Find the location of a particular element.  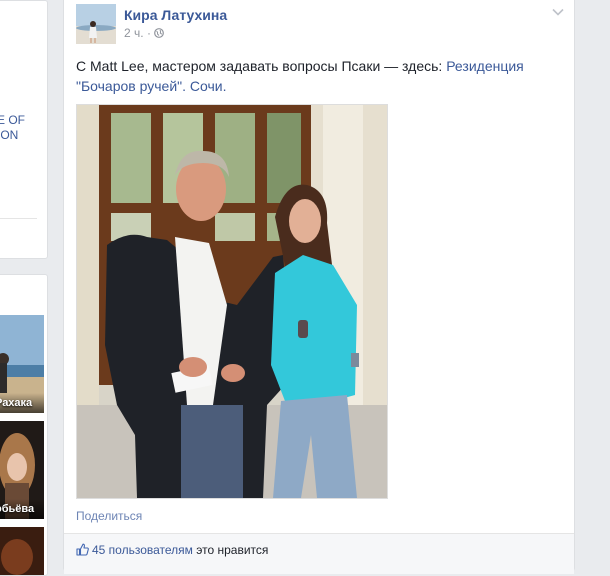

likes-bar: 45 пользователям это нравится is located at coordinates (319, 553).